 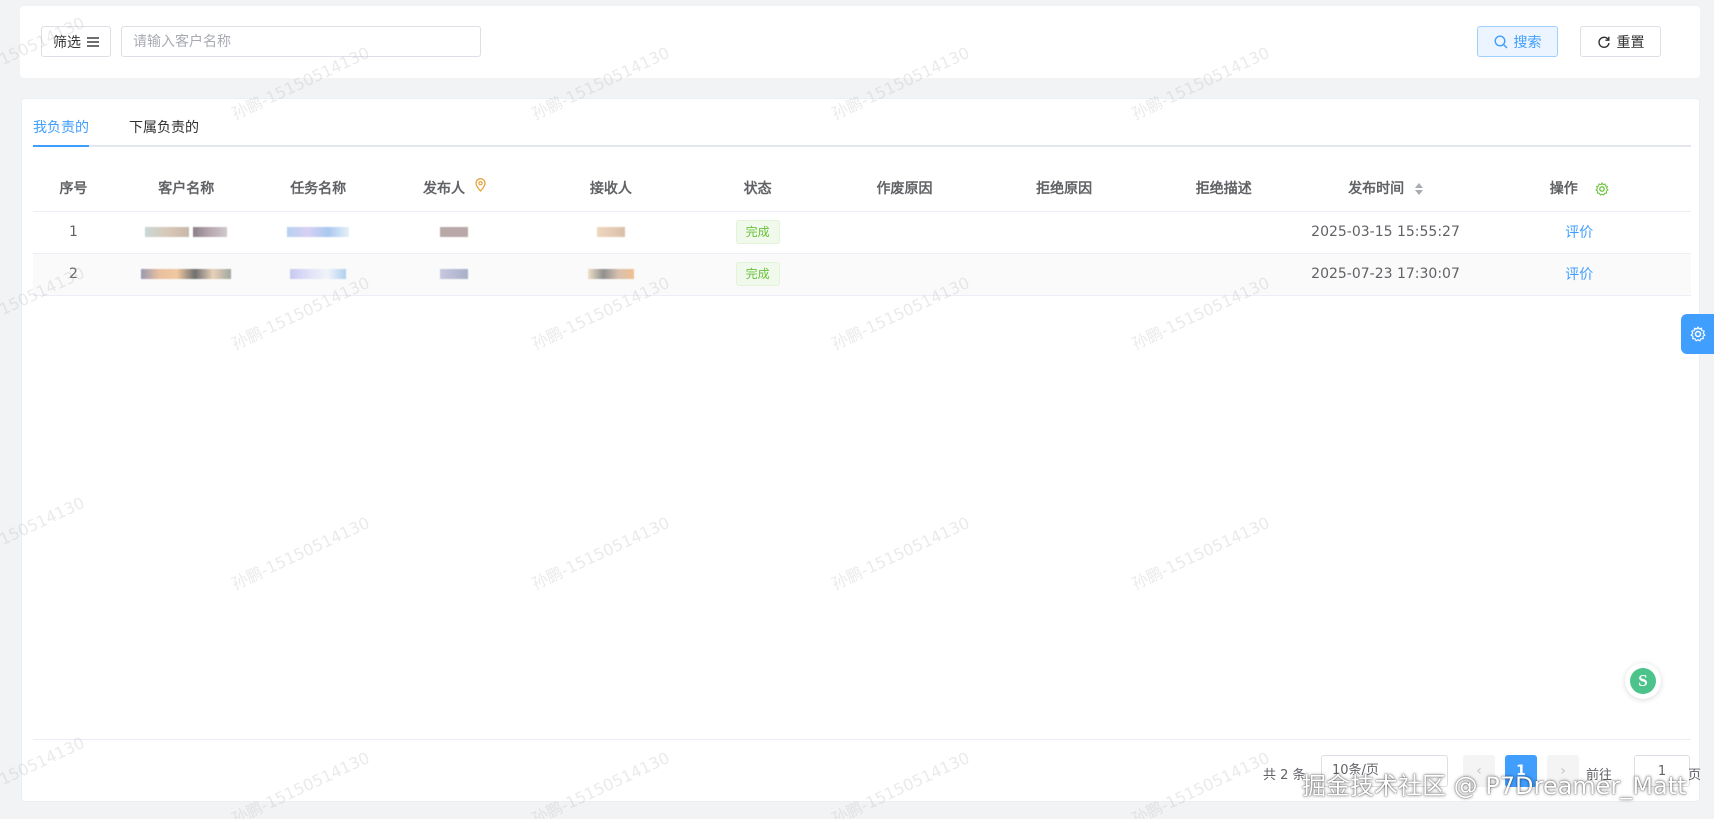 What do you see at coordinates (1376, 188) in the screenshot?
I see `publish-time-header-label: 发布时间` at bounding box center [1376, 188].